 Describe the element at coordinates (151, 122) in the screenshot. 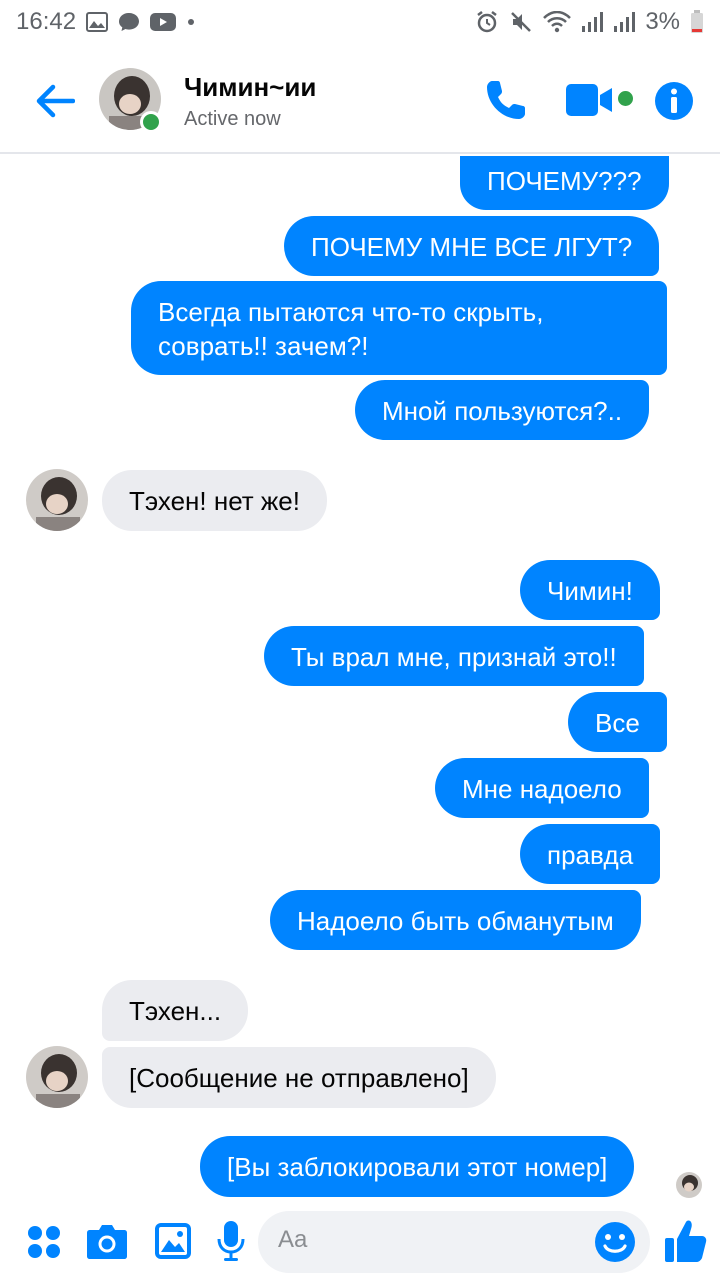

I see `online-indicator` at that location.